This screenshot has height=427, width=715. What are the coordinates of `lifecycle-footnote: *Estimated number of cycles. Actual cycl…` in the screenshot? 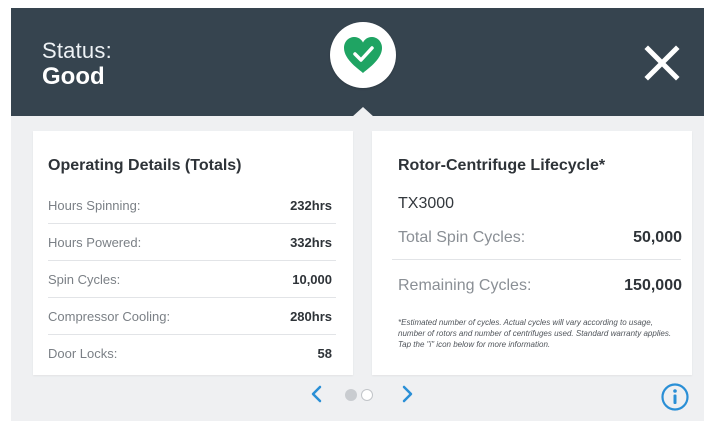 It's located at (535, 333).